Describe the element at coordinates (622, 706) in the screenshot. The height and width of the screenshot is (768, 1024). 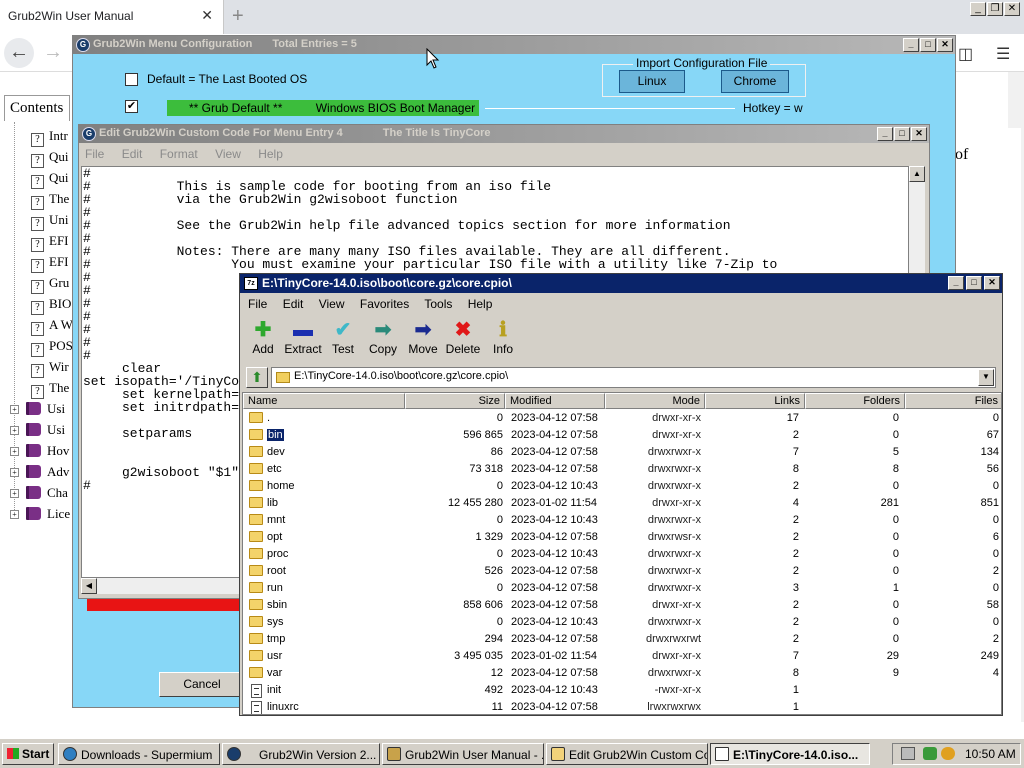
I see `table-row: linuxrc 11 2023-04-12 07:58 lrwxrwxrwx 1` at that location.